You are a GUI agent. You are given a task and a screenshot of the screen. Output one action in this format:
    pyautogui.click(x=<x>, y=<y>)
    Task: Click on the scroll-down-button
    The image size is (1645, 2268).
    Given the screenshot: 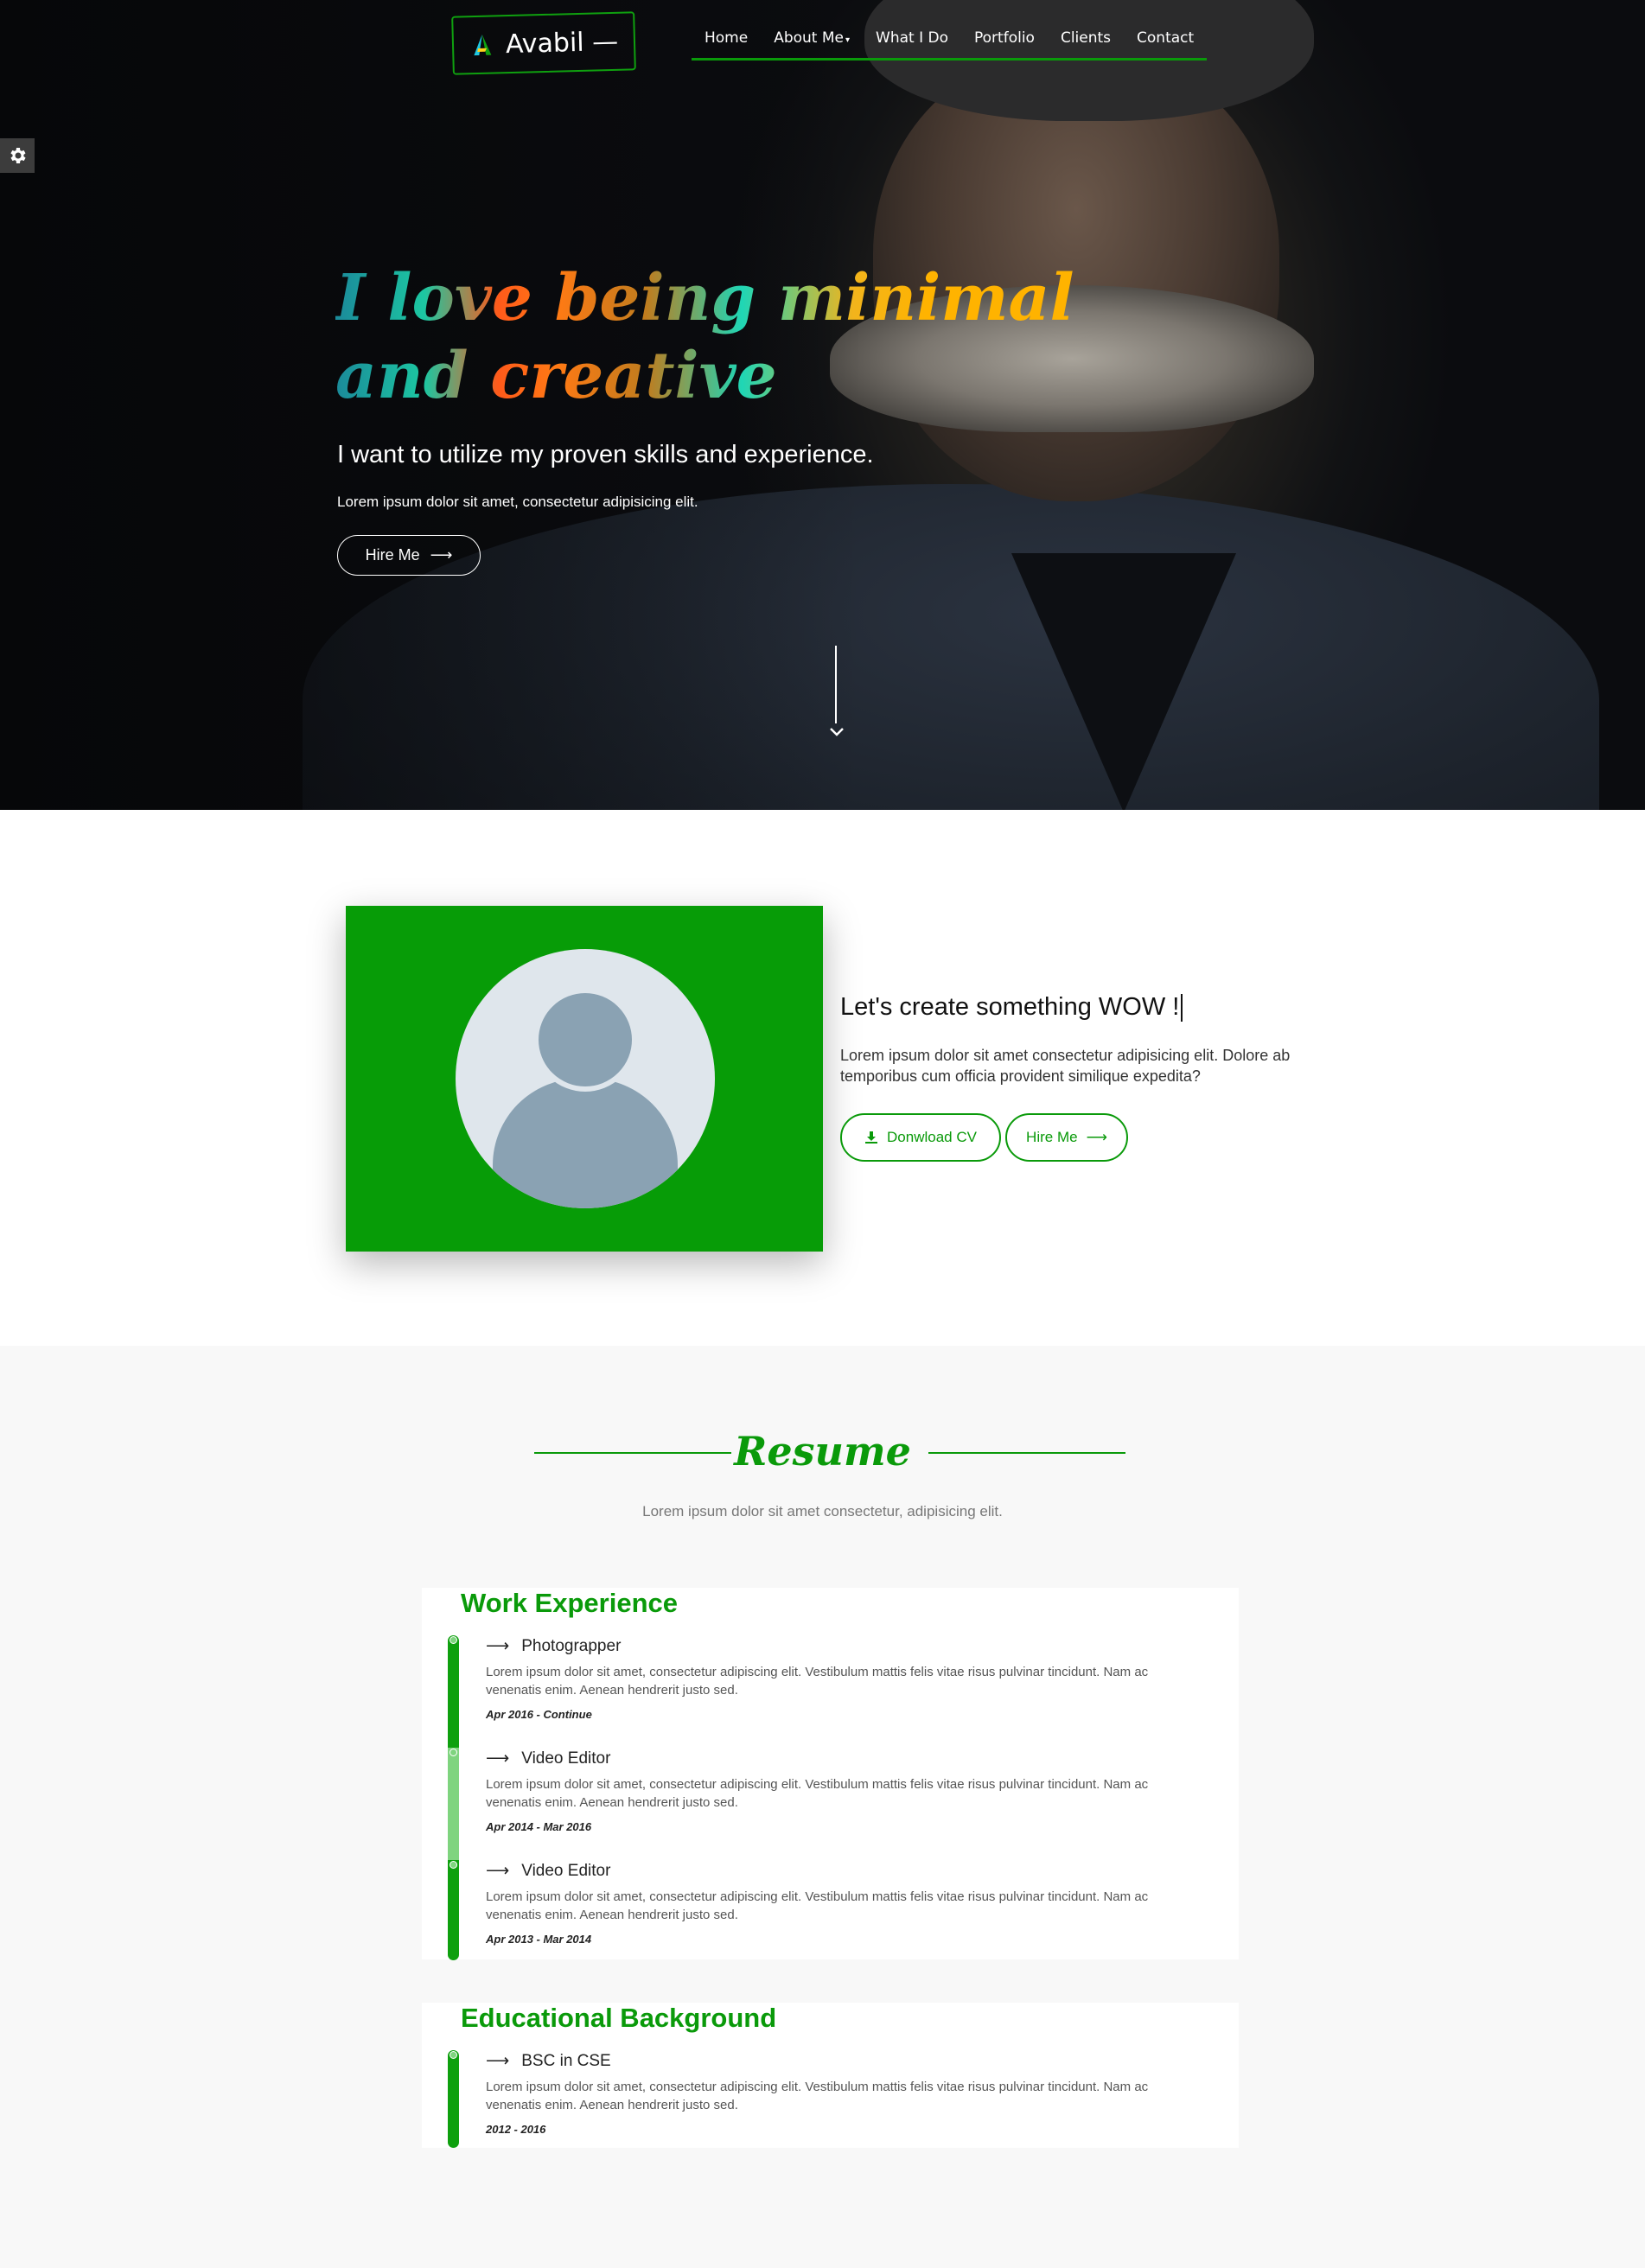 What is the action you would take?
    pyautogui.click(x=837, y=734)
    